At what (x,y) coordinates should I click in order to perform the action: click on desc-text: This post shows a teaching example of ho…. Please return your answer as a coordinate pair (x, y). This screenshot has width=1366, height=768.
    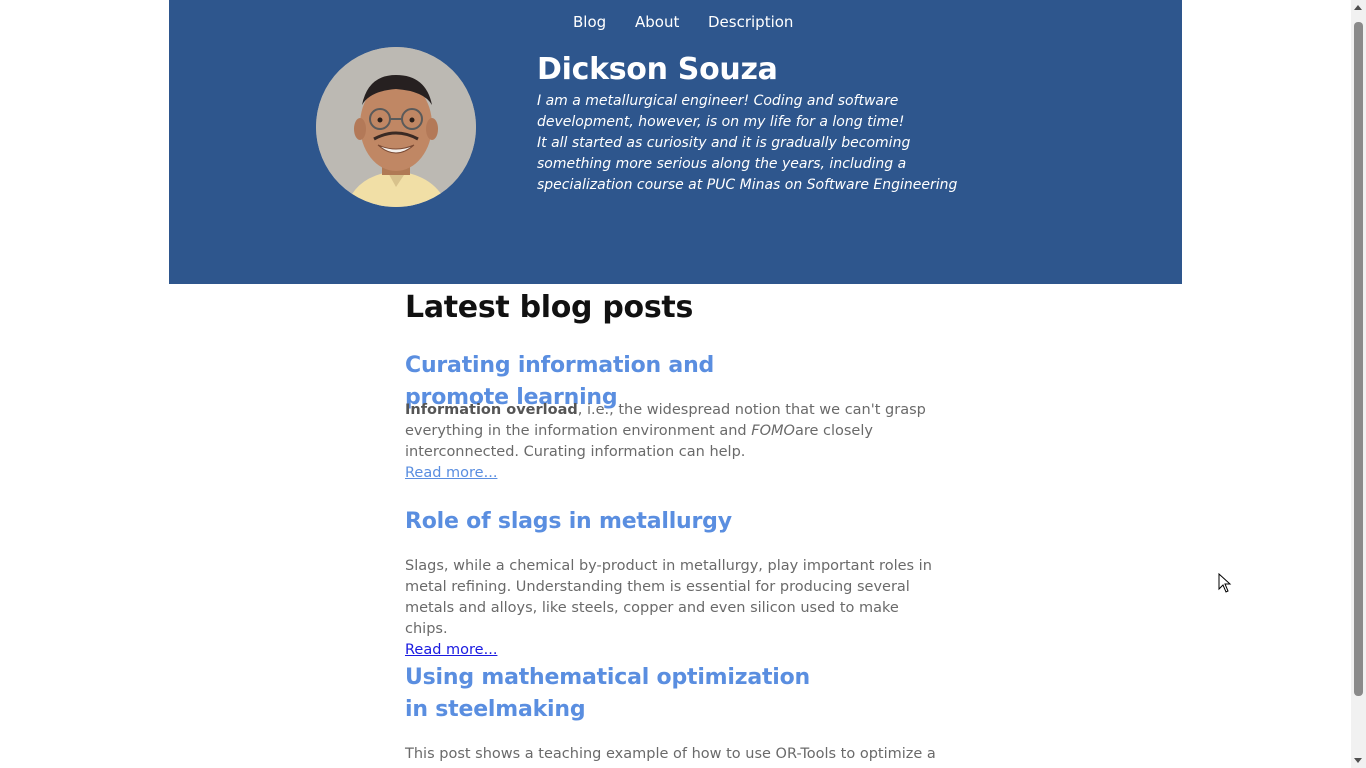
    Looking at the image, I should click on (670, 754).